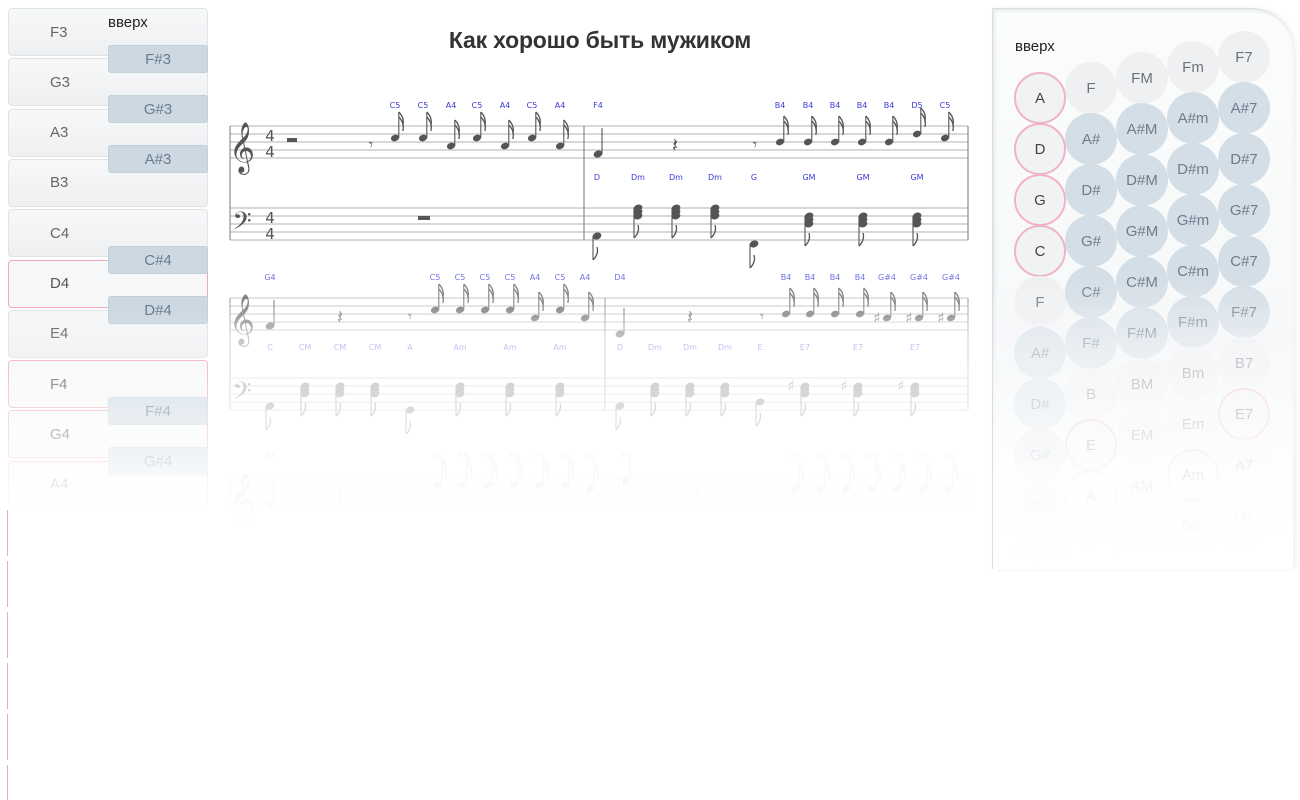  What do you see at coordinates (1244, 555) in the screenshot?
I see `accordion-button-g7: G7` at bounding box center [1244, 555].